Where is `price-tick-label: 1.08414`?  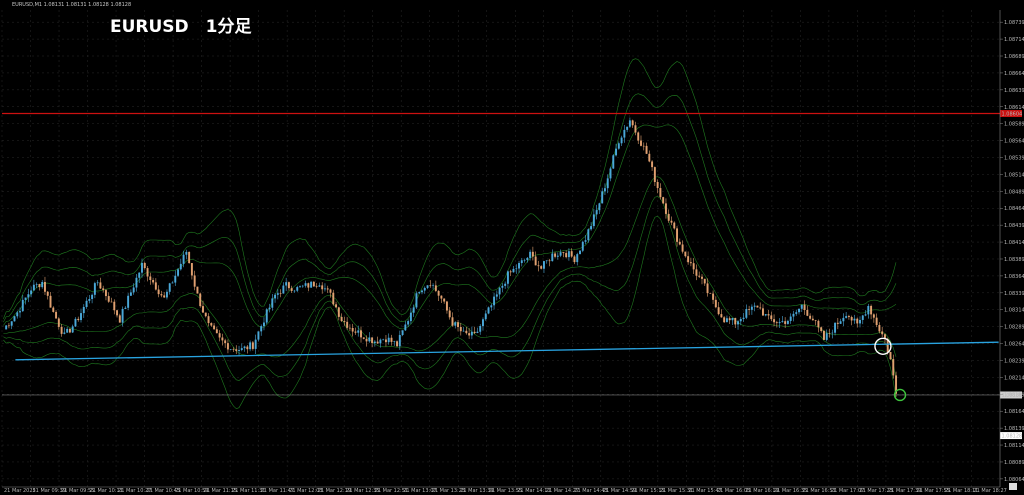 price-tick-label: 1.08414 is located at coordinates (1014, 243).